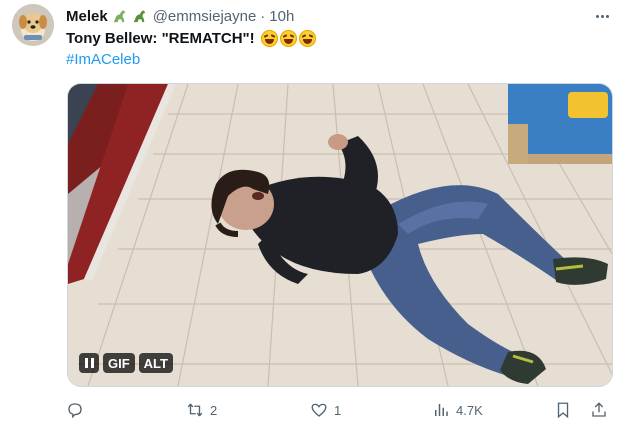 Image resolution: width=634 pixels, height=439 pixels. I want to click on reply-button, so click(75, 410).